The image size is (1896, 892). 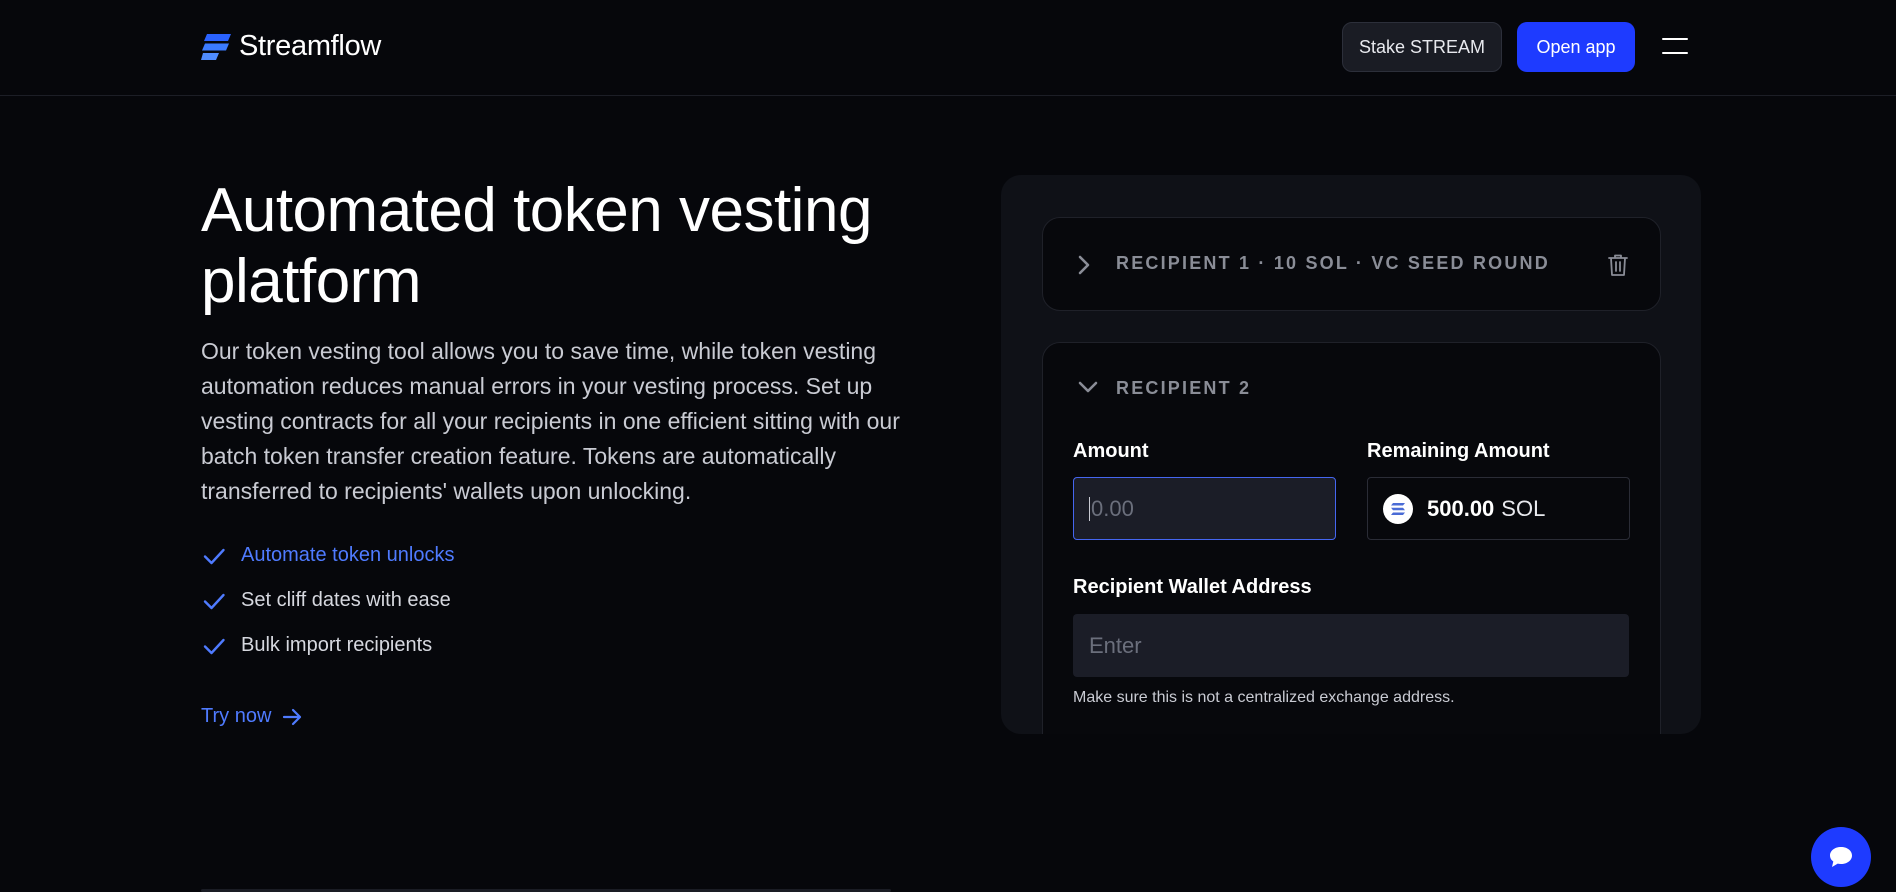 I want to click on recipient-1-label: RECIPIENT 1 · 10 SOL · VC SEED ROUND, so click(x=1333, y=263).